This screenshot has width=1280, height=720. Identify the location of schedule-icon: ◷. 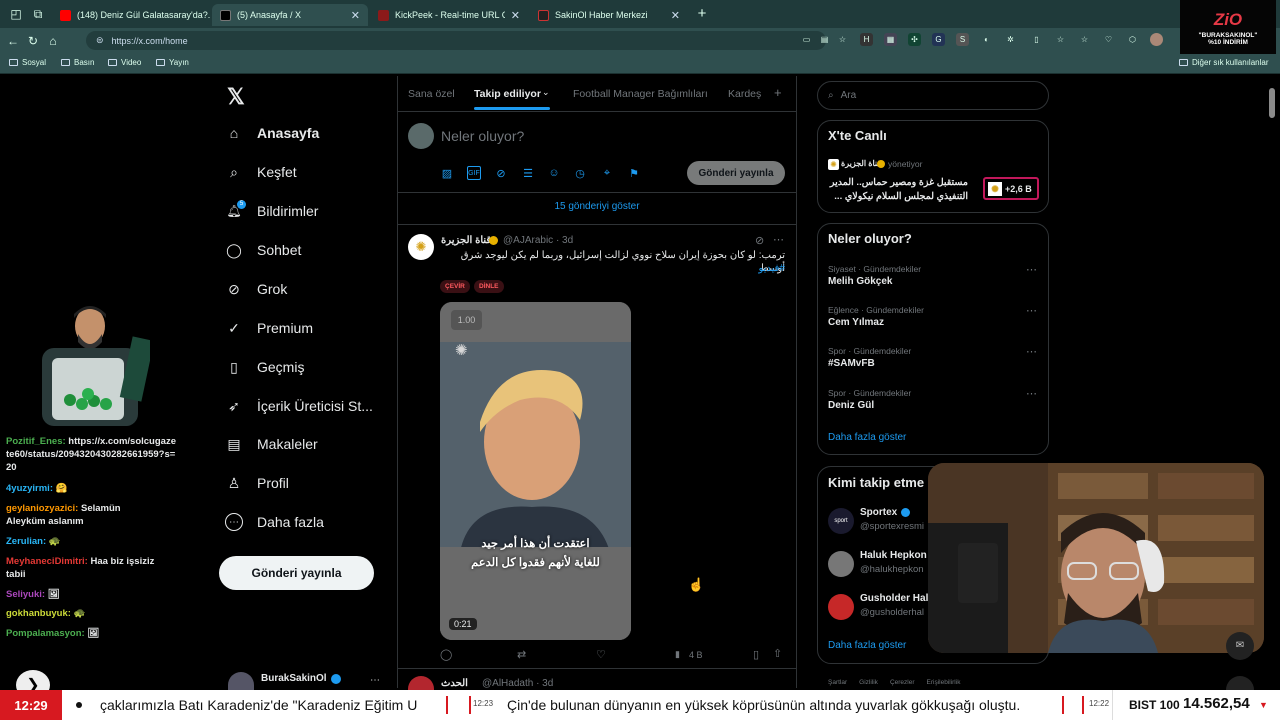
(580, 173).